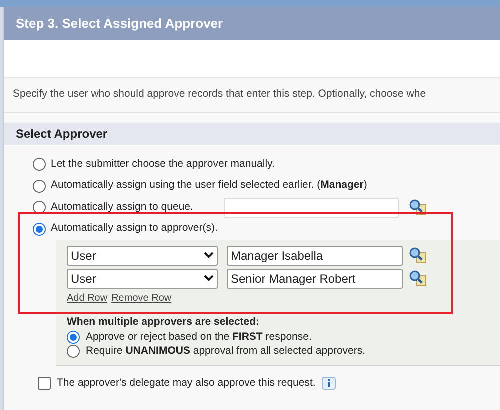 This screenshot has width=500, height=410. What do you see at coordinates (209, 186) in the screenshot?
I see `option-label: Automatically assign using the user field selected earlier. (Manager)` at bounding box center [209, 186].